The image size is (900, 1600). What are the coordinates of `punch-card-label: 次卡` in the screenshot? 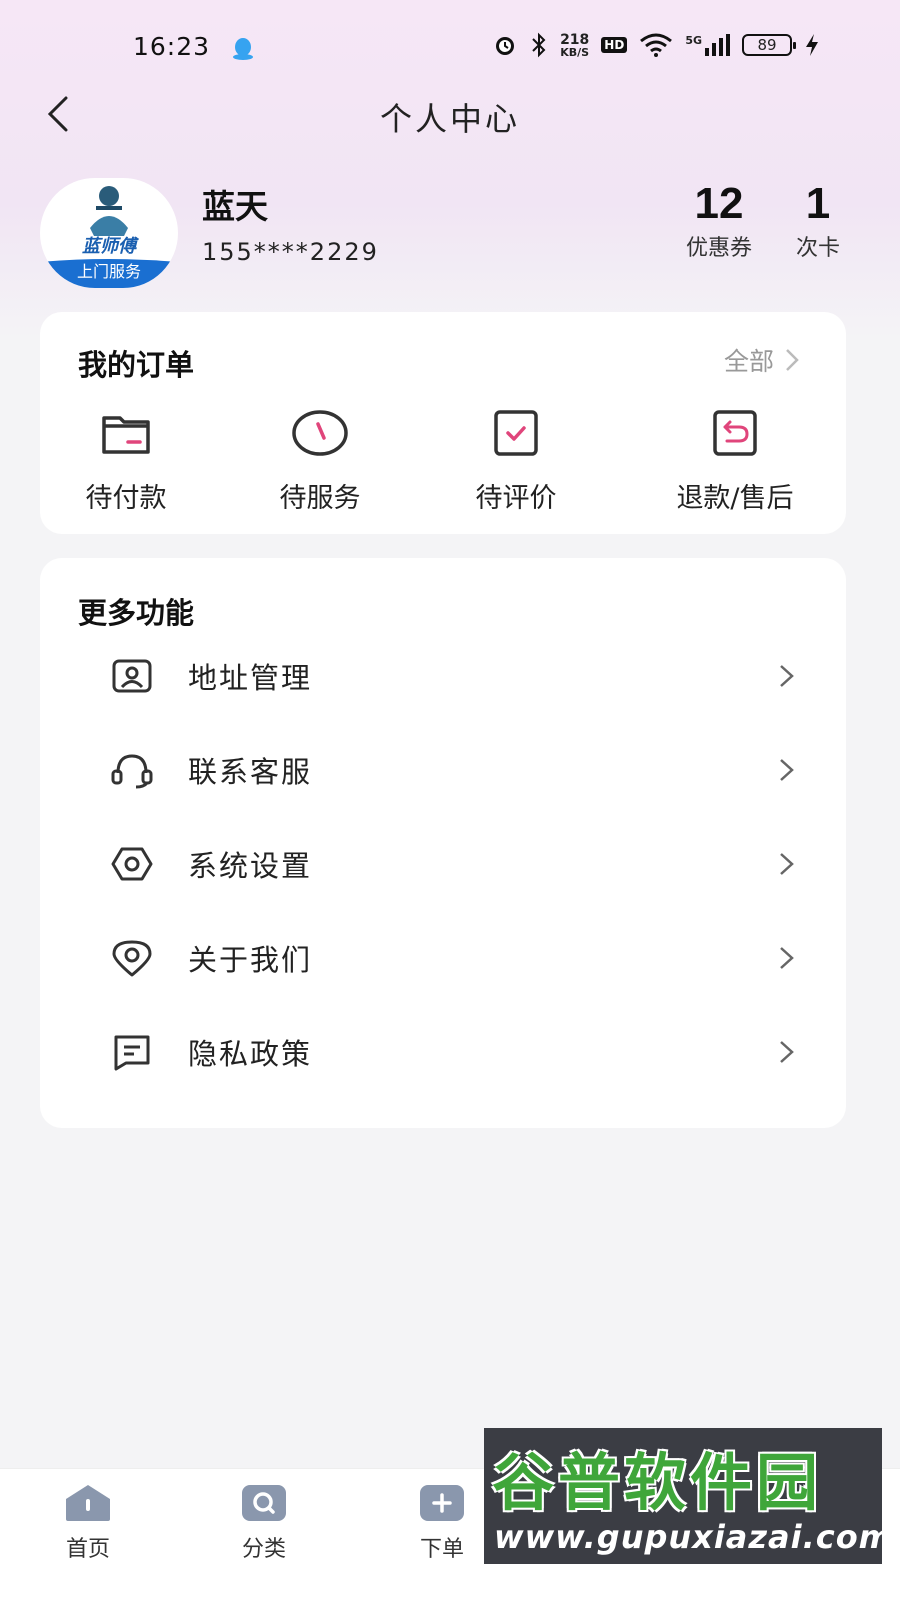 It's located at (817, 248).